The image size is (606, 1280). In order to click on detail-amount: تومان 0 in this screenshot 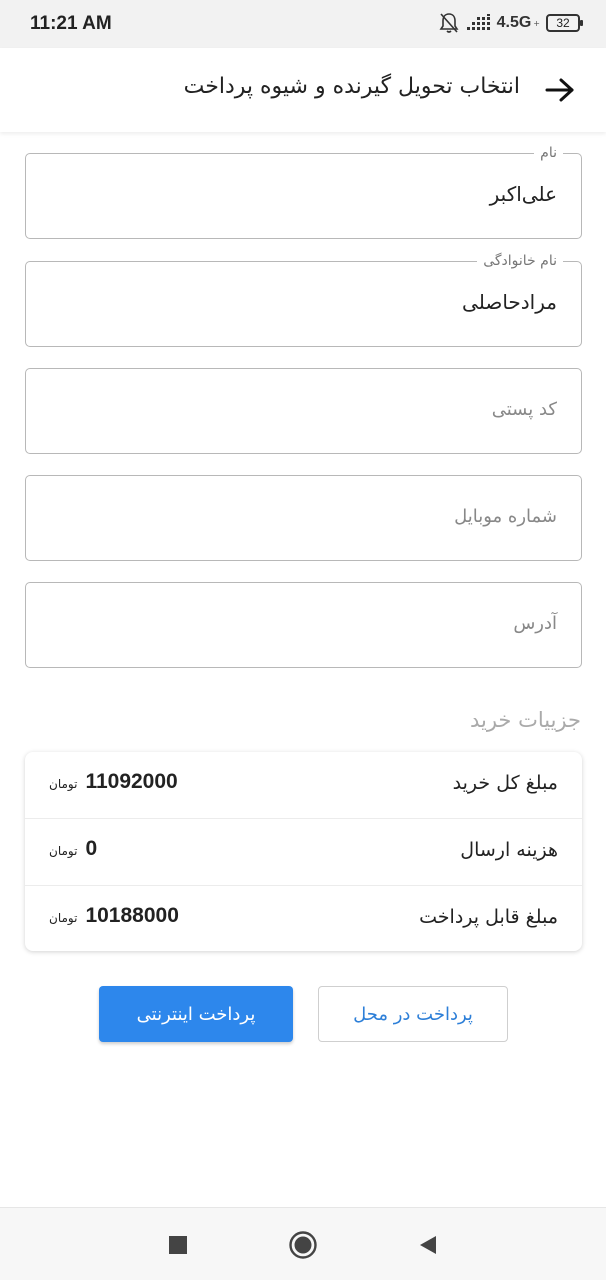, I will do `click(73, 849)`.